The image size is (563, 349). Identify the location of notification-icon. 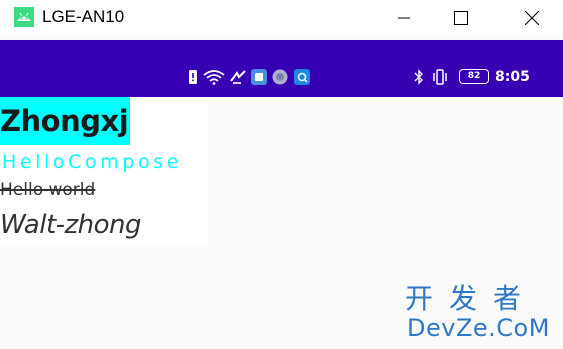
(193, 77).